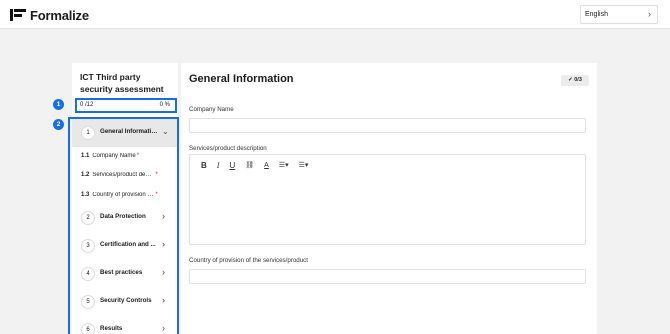 This screenshot has width=670, height=334. What do you see at coordinates (211, 109) in the screenshot?
I see `company-name-label: Company Name` at bounding box center [211, 109].